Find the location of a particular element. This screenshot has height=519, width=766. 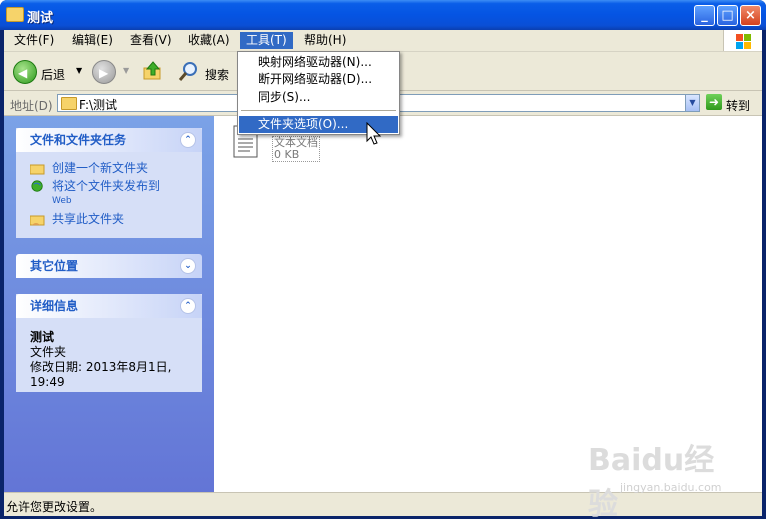

status-text: 允许您更改设置。 is located at coordinates (54, 507).